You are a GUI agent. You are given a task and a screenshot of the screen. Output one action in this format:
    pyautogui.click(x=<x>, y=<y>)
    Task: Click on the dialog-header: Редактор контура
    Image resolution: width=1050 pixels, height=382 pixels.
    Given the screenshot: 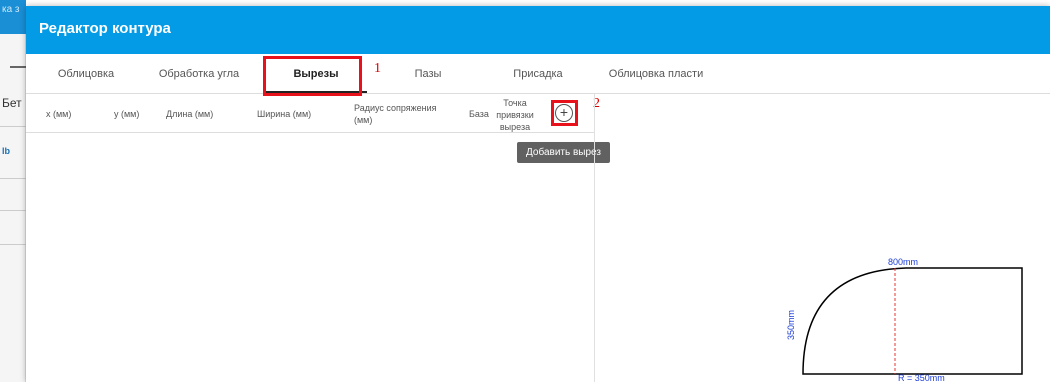 What is the action you would take?
    pyautogui.click(x=538, y=30)
    